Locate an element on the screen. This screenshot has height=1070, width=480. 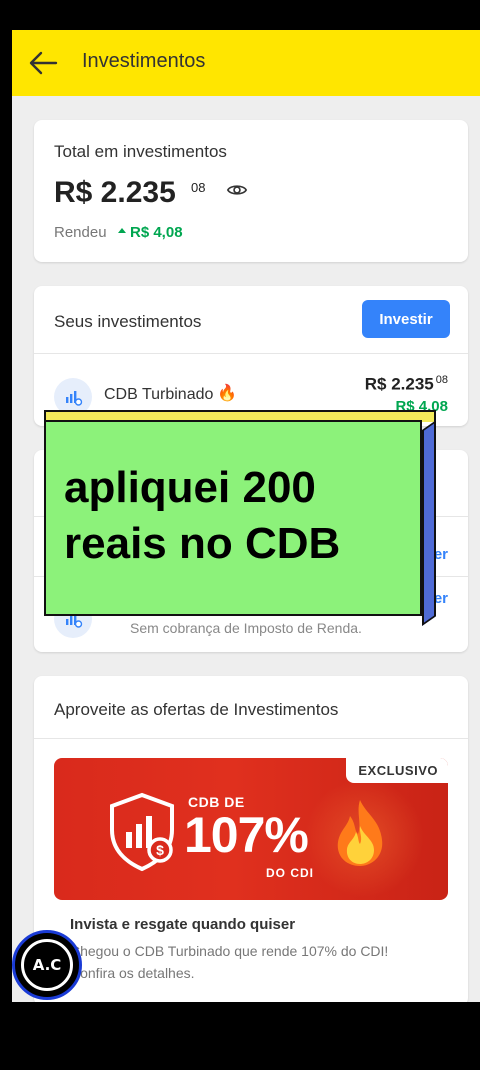
investment-value-cents: 08 is located at coordinates (441, 380).